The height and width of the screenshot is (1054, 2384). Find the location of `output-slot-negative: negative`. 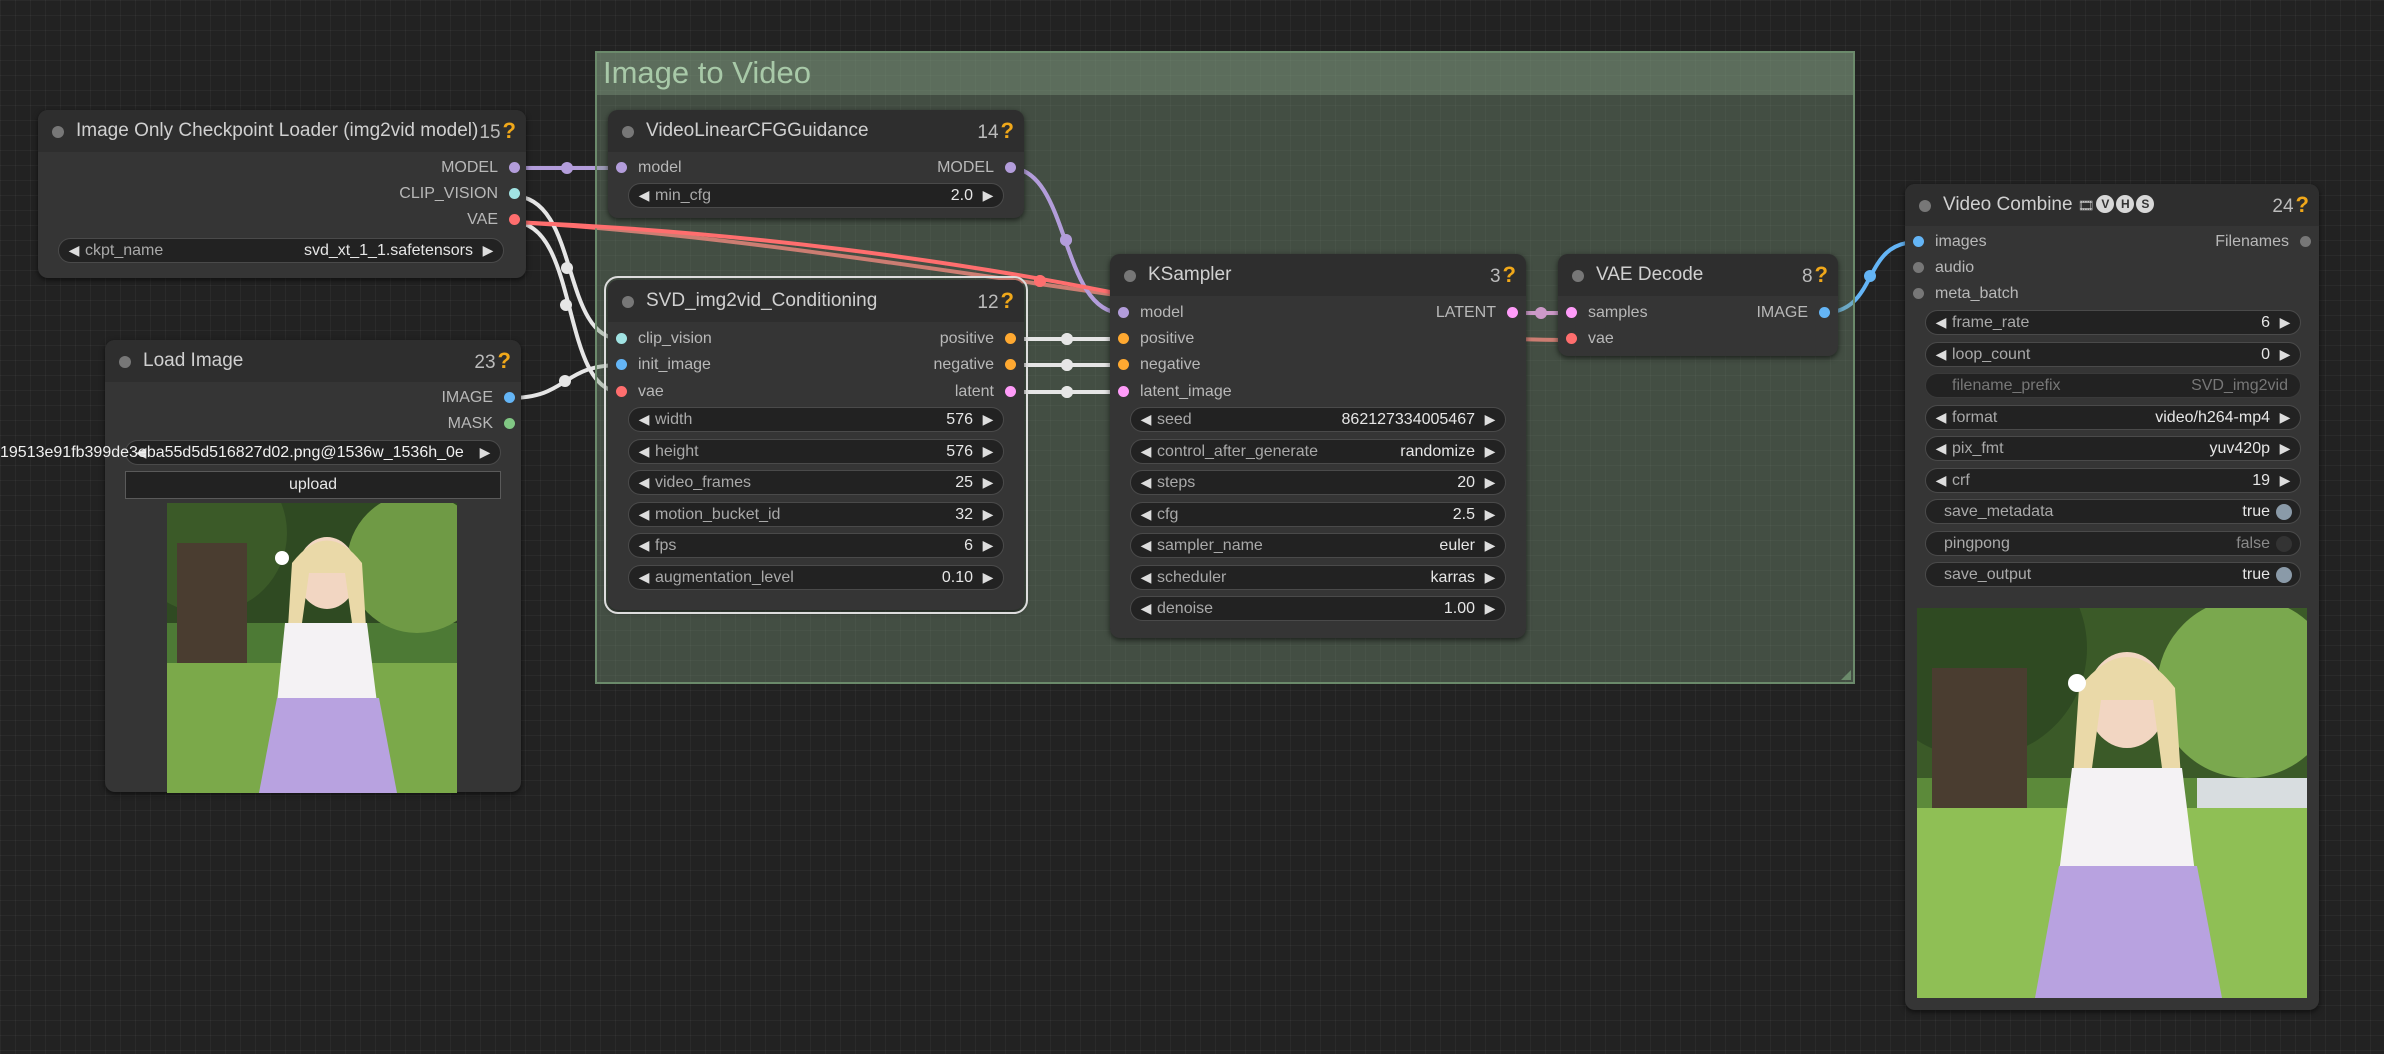

output-slot-negative: negative is located at coordinates (975, 365).